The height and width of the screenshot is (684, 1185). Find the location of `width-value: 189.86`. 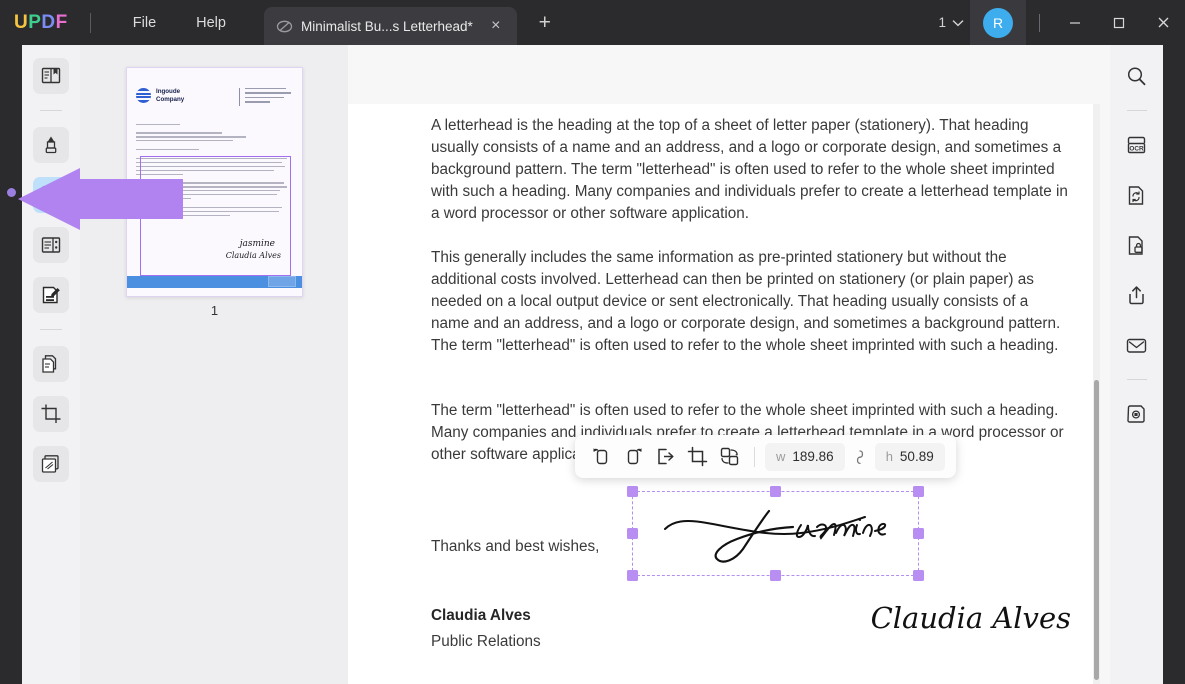

width-value: 189.86 is located at coordinates (813, 456).